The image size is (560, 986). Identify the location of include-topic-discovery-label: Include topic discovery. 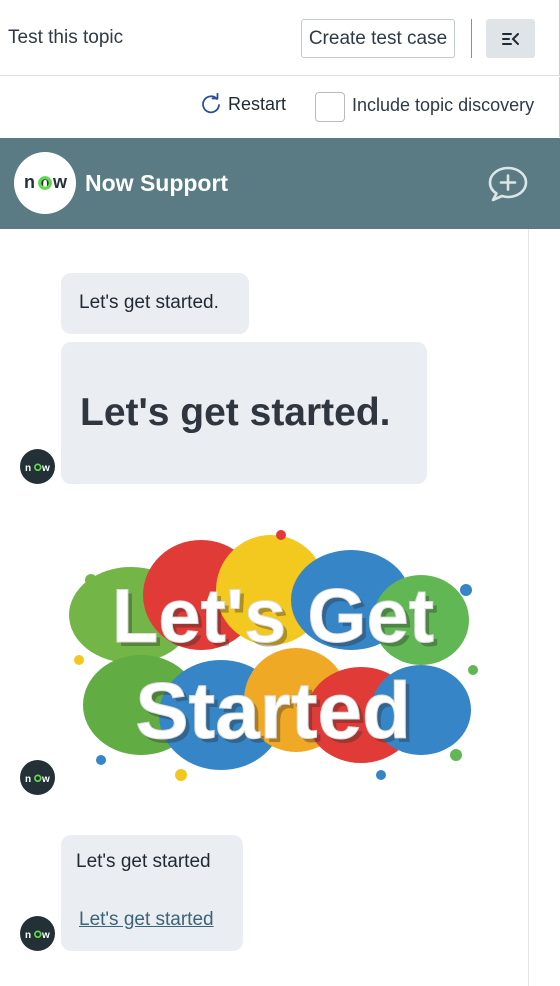
(443, 105).